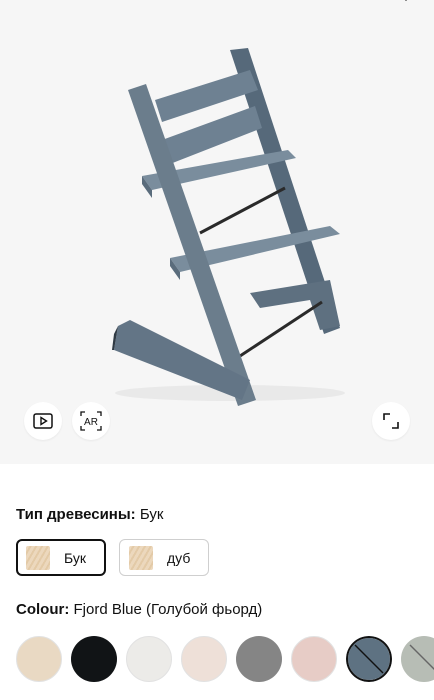 The height and width of the screenshot is (700, 434). I want to click on wood-type-label: Тип древесины:, so click(76, 514).